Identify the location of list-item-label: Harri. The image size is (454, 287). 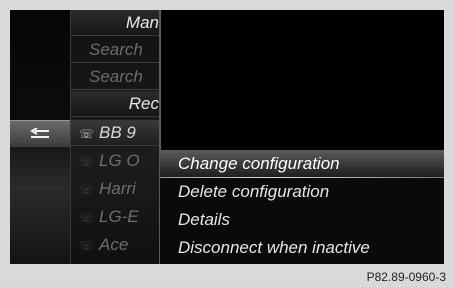
(117, 188).